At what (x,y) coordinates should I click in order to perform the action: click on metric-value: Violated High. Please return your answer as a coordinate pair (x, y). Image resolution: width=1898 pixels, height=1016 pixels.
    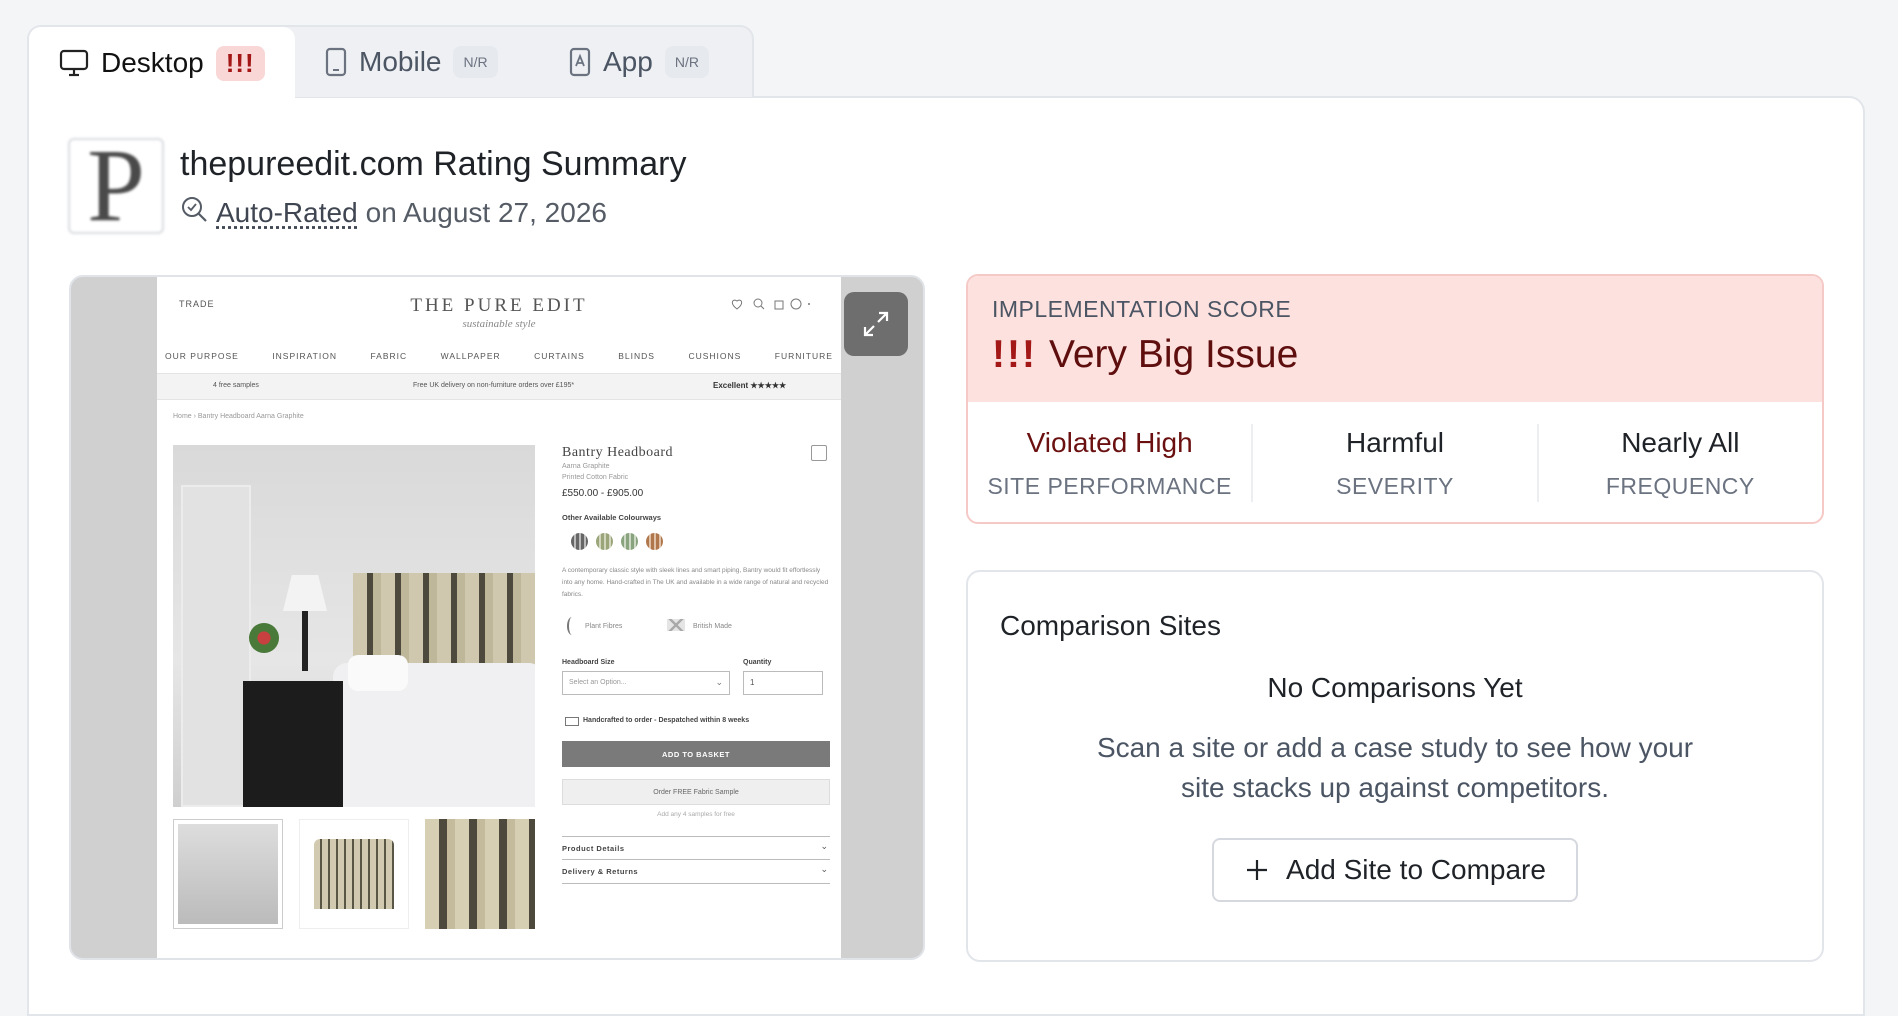
    Looking at the image, I should click on (1109, 442).